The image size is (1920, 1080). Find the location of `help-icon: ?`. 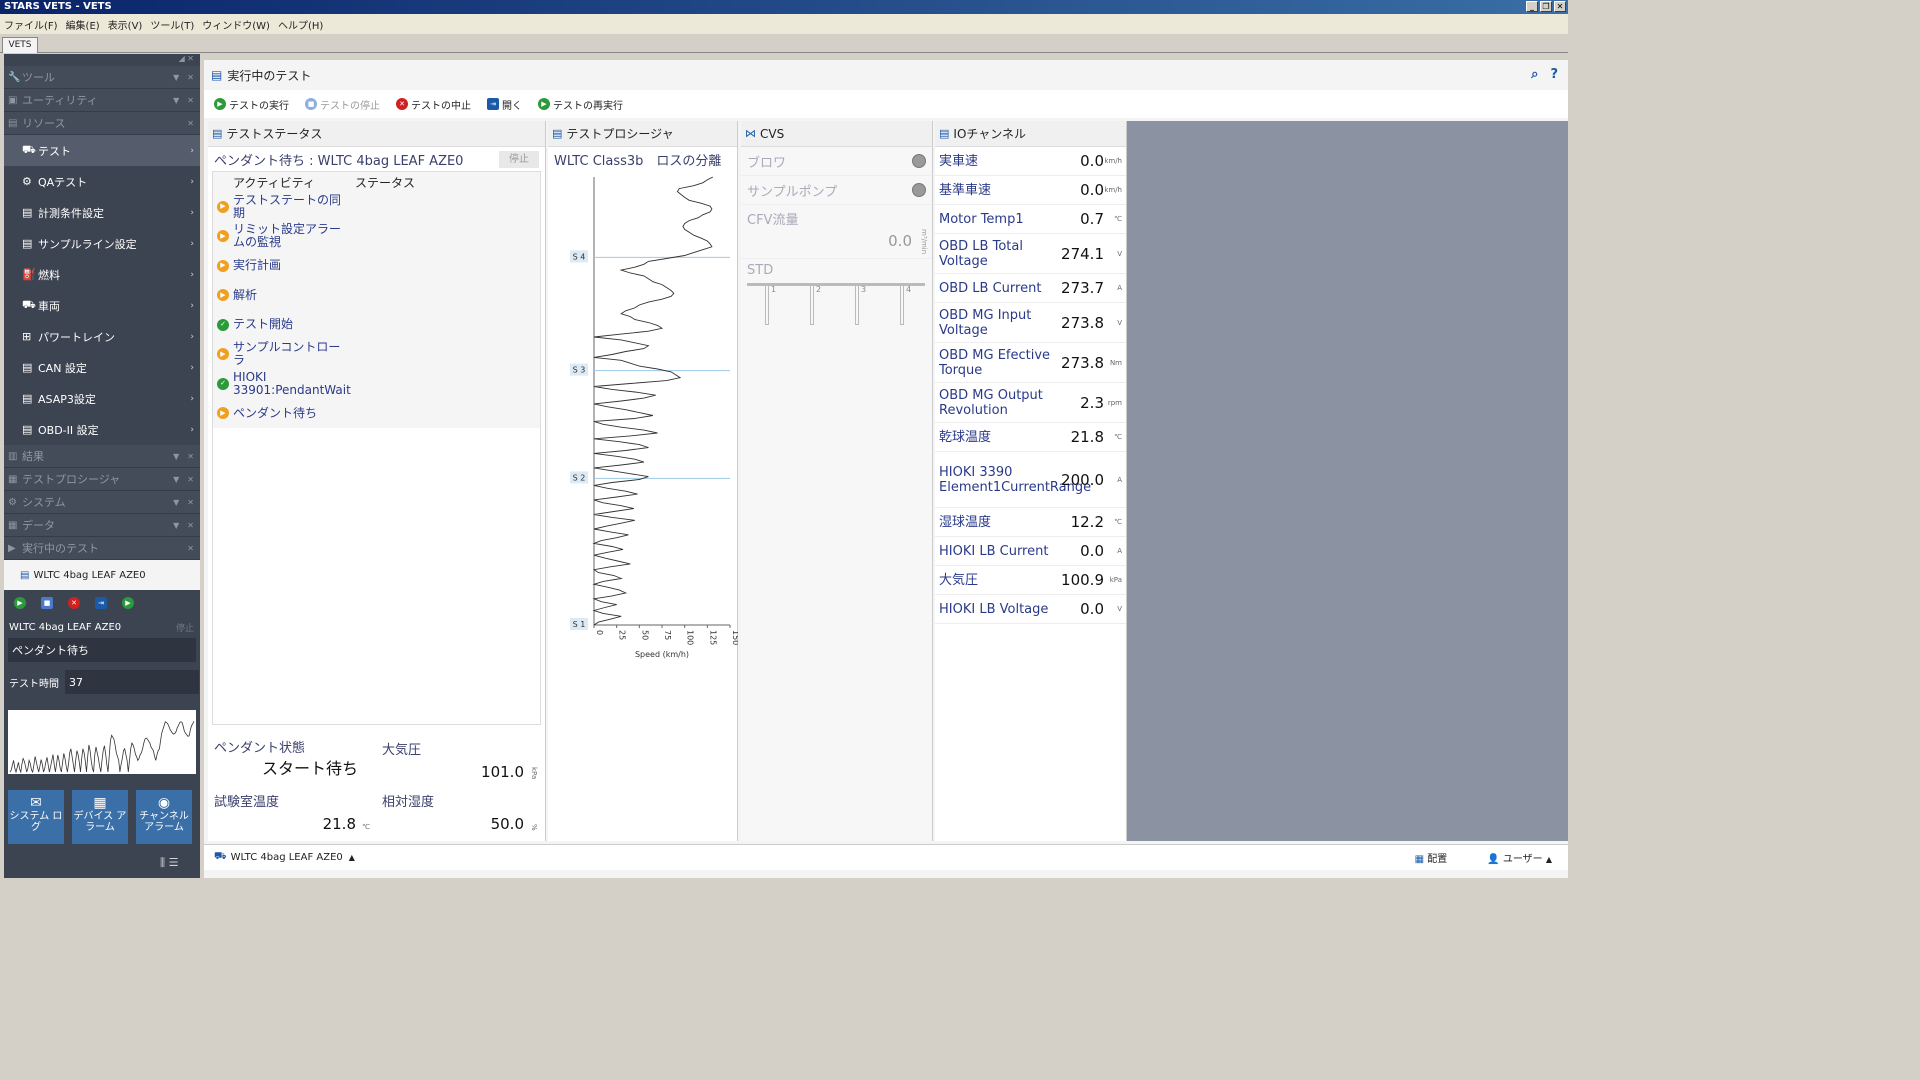

help-icon: ? is located at coordinates (1554, 74).